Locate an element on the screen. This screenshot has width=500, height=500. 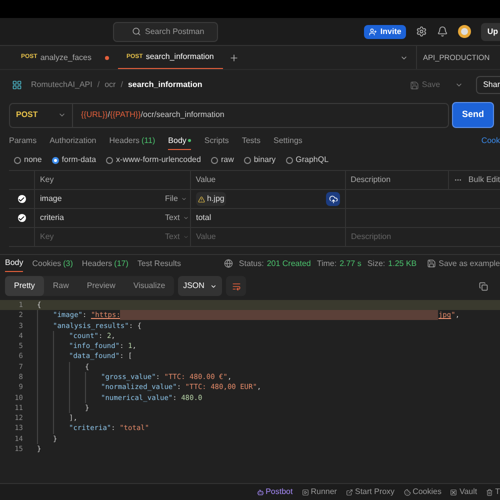
view-mode-option: Preview is located at coordinates (101, 286).